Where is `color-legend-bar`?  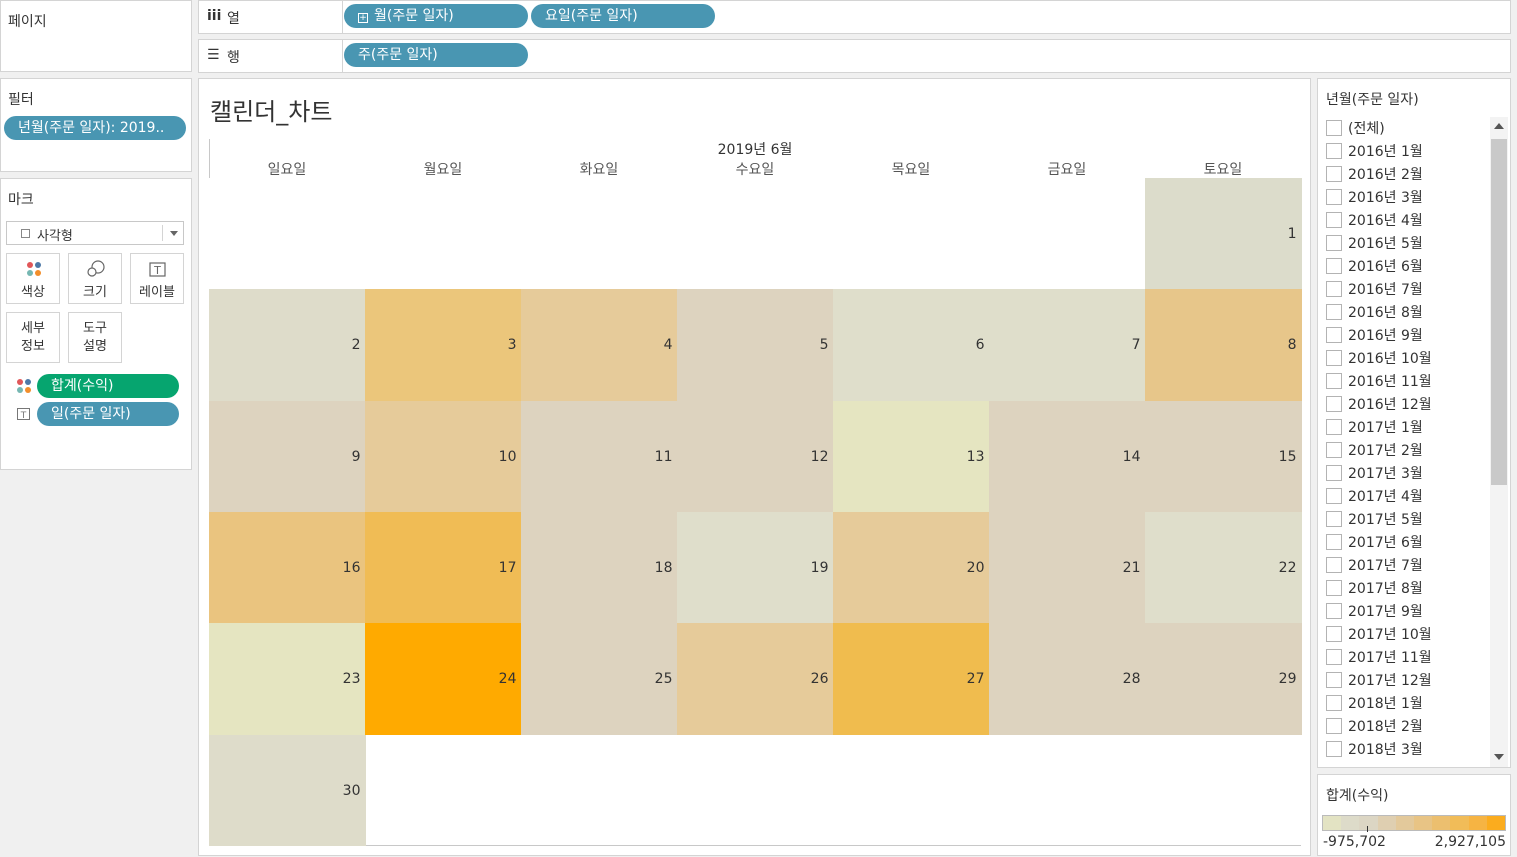
color-legend-bar is located at coordinates (1414, 823).